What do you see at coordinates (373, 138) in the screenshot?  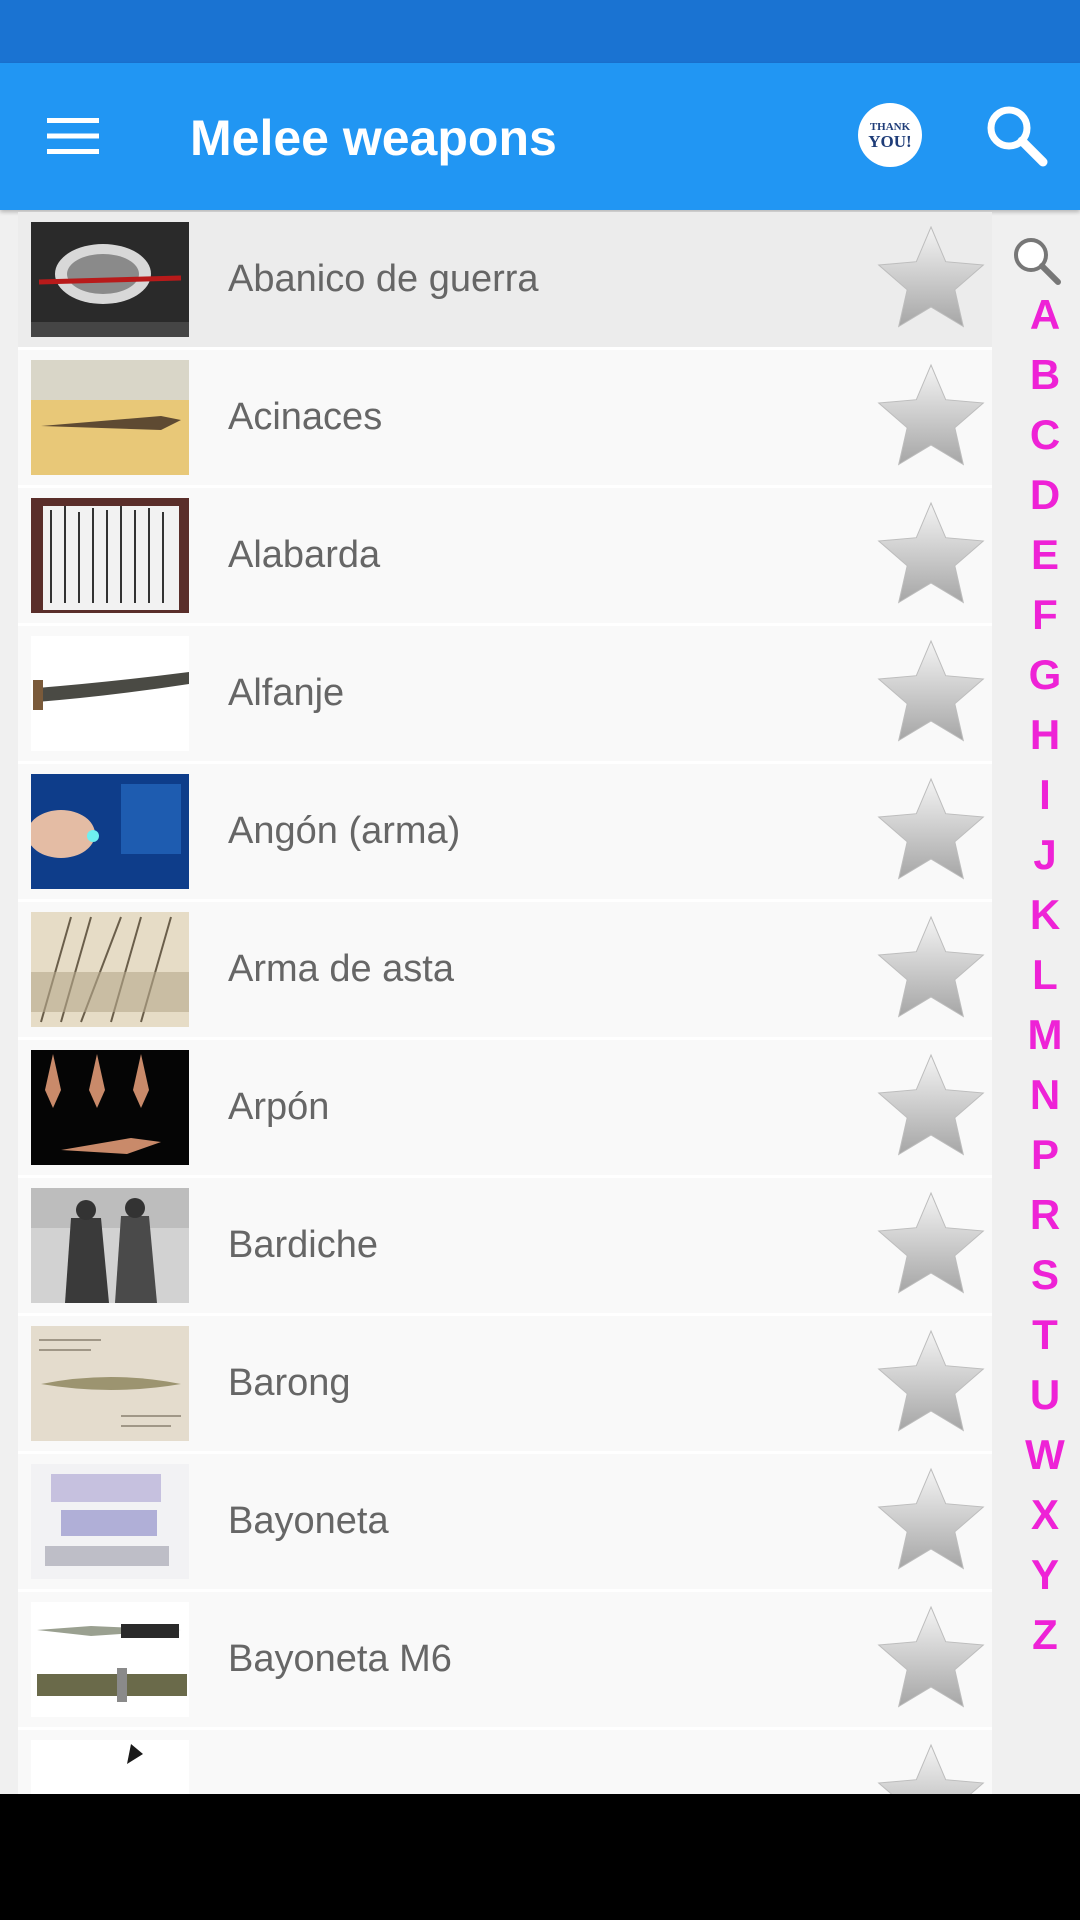 I see `page-title: Melee weapons` at bounding box center [373, 138].